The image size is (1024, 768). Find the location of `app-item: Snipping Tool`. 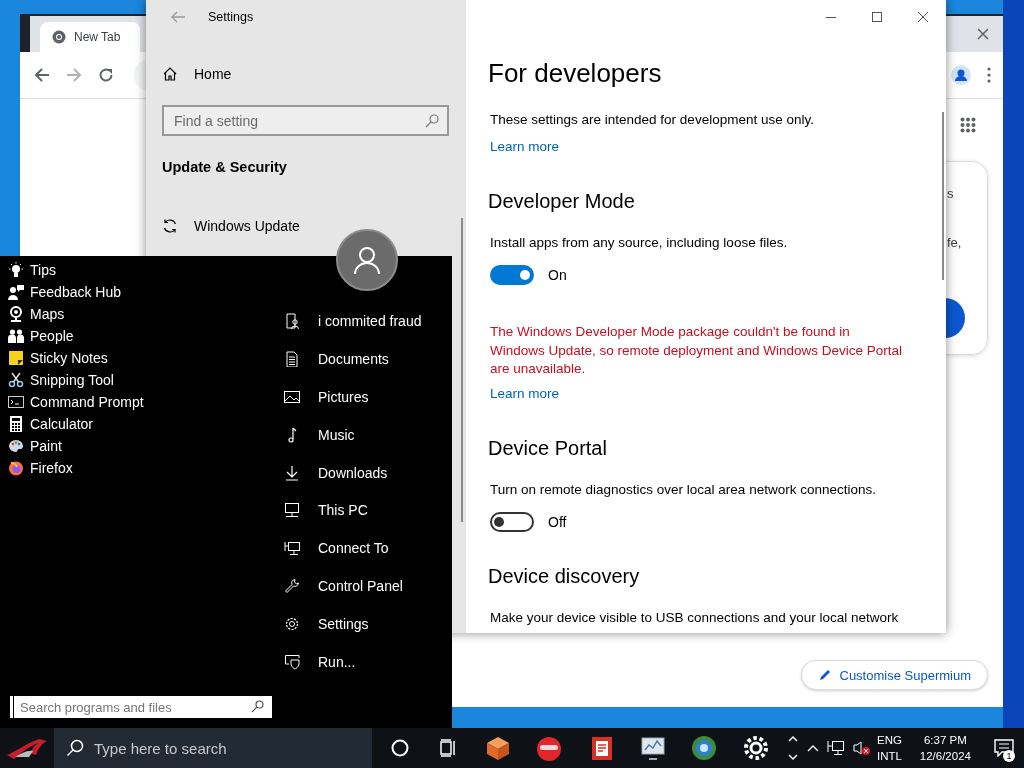

app-item: Snipping Tool is located at coordinates (146, 380).